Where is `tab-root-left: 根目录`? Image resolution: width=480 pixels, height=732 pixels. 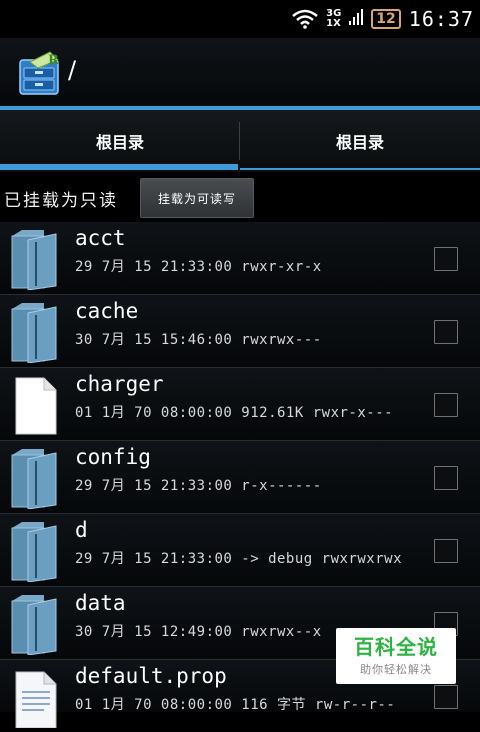 tab-root-left: 根目录 is located at coordinates (120, 141).